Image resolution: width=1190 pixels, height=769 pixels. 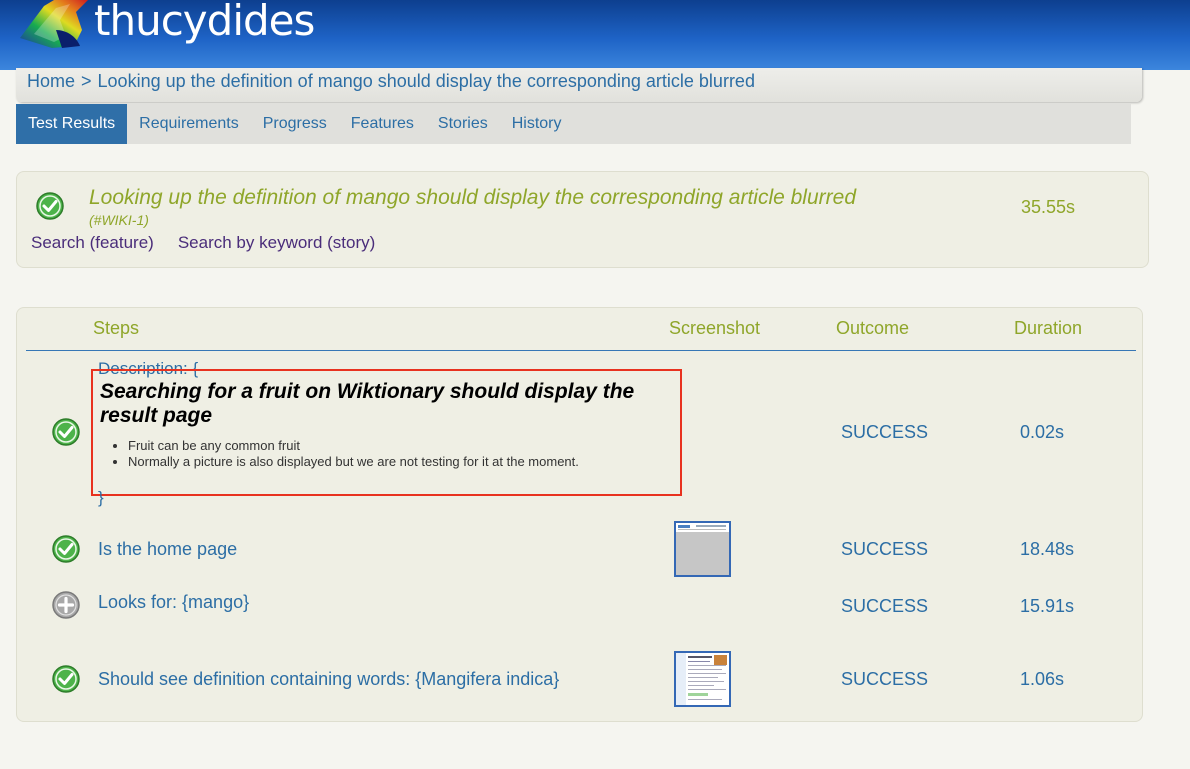 I want to click on app-name: thucydides, so click(x=204, y=22).